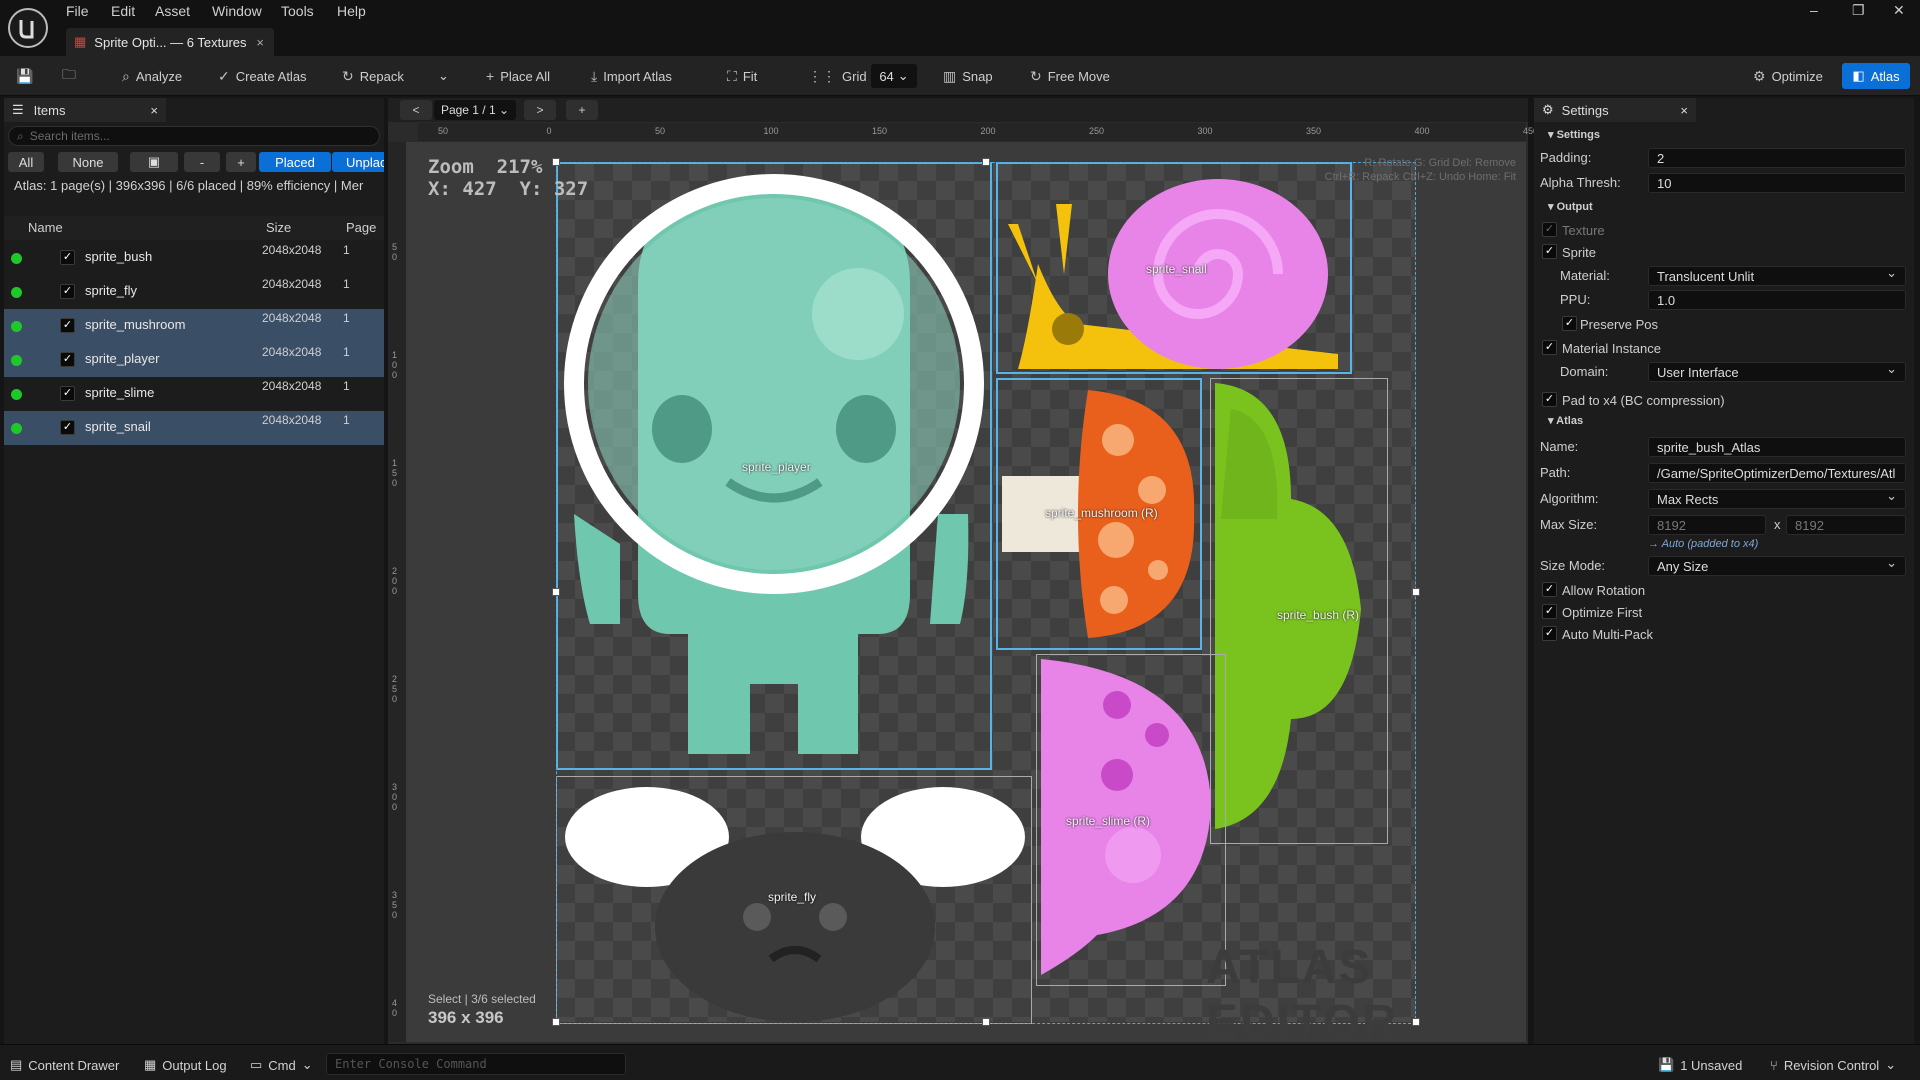 The height and width of the screenshot is (1080, 1920). What do you see at coordinates (475, 110) in the screenshot?
I see `page-select: Page 1 / 1 ⌄` at bounding box center [475, 110].